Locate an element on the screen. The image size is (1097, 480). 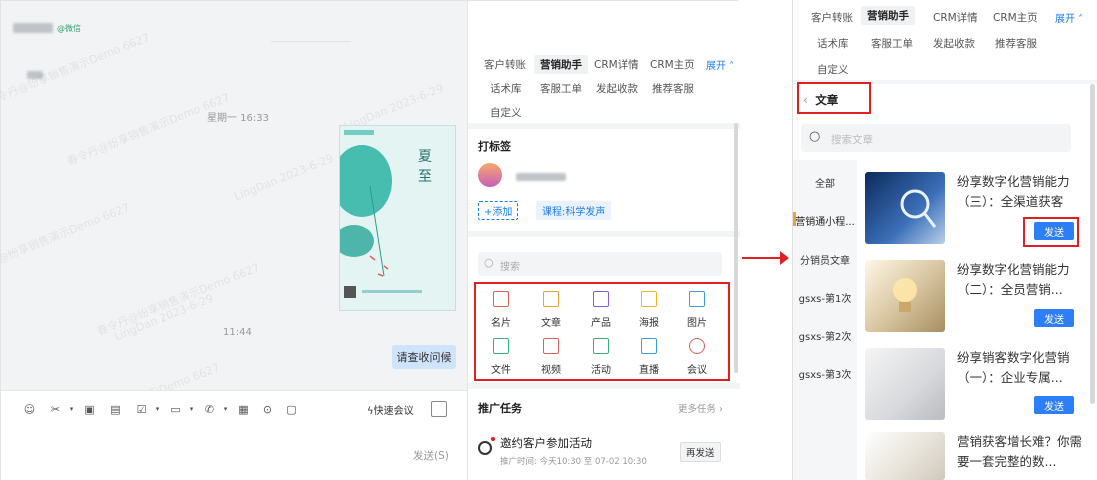
resend-button: 再发送 is located at coordinates (700, 452).